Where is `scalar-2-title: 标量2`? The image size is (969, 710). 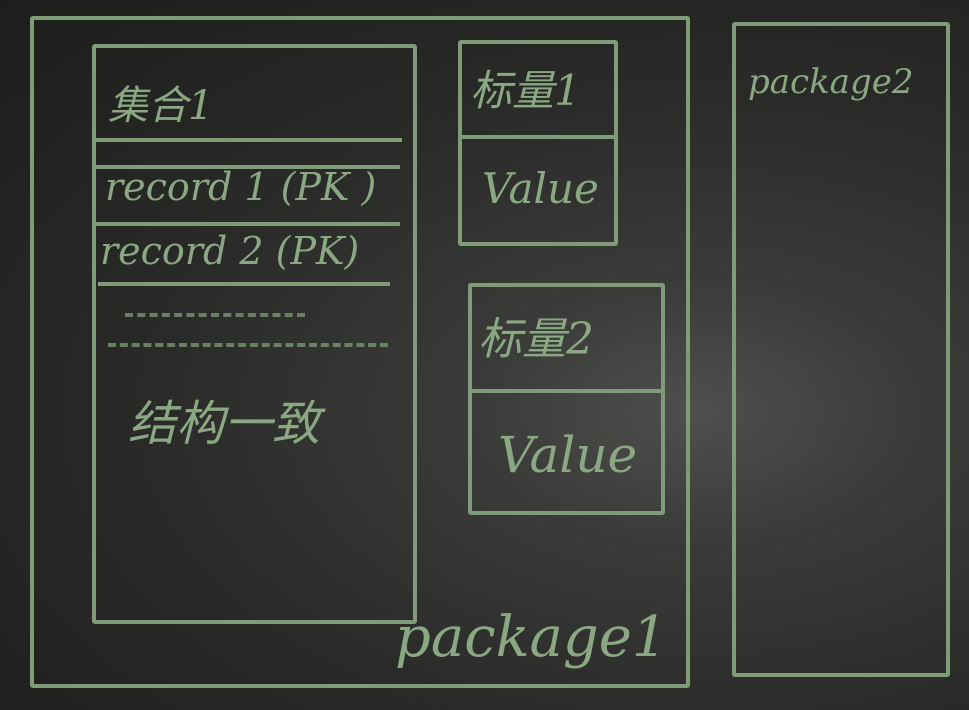 scalar-2-title: 标量2 is located at coordinates (536, 339).